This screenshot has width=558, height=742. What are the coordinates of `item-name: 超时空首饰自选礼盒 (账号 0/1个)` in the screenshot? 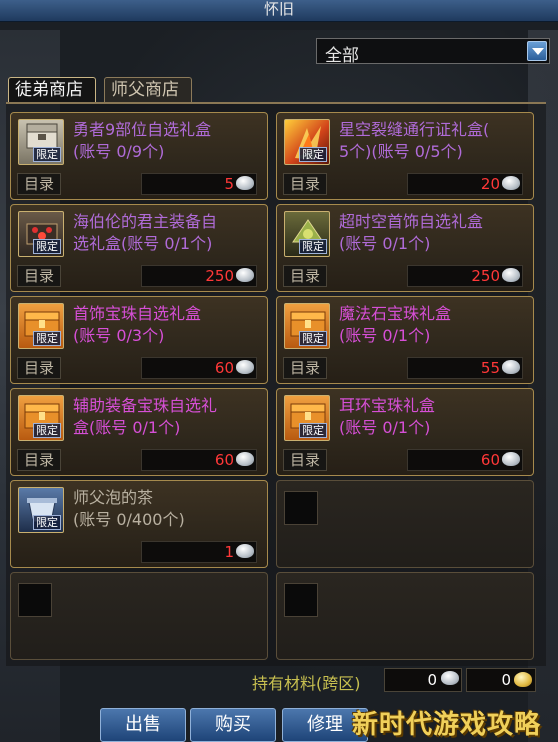 It's located at (411, 232).